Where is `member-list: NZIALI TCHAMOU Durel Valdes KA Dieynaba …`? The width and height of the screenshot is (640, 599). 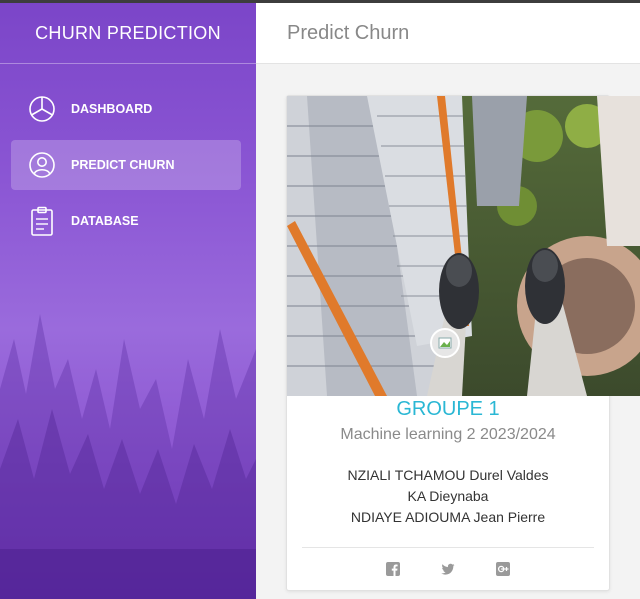
member-list: NZIALI TCHAMOU Durel Valdes KA Dieynaba … is located at coordinates (448, 496).